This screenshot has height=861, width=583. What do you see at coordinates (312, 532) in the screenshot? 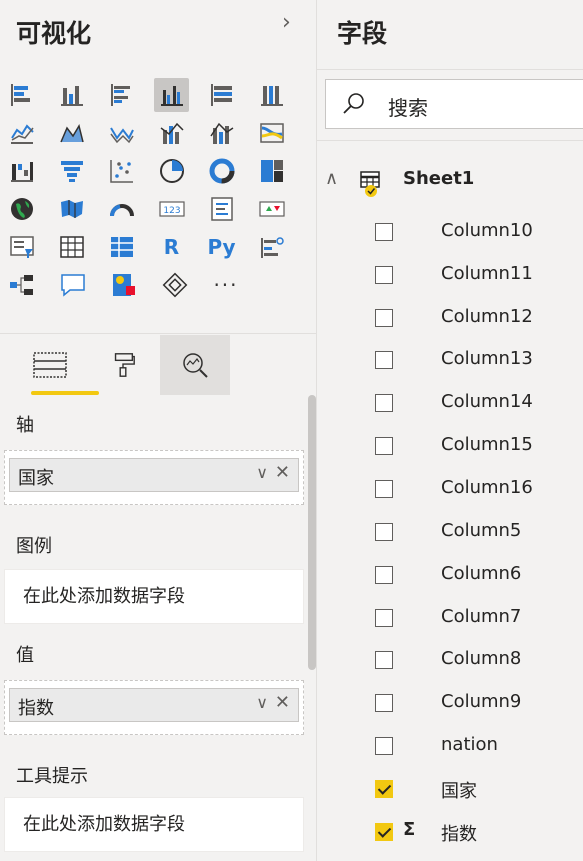
I see `scrollbar` at bounding box center [312, 532].